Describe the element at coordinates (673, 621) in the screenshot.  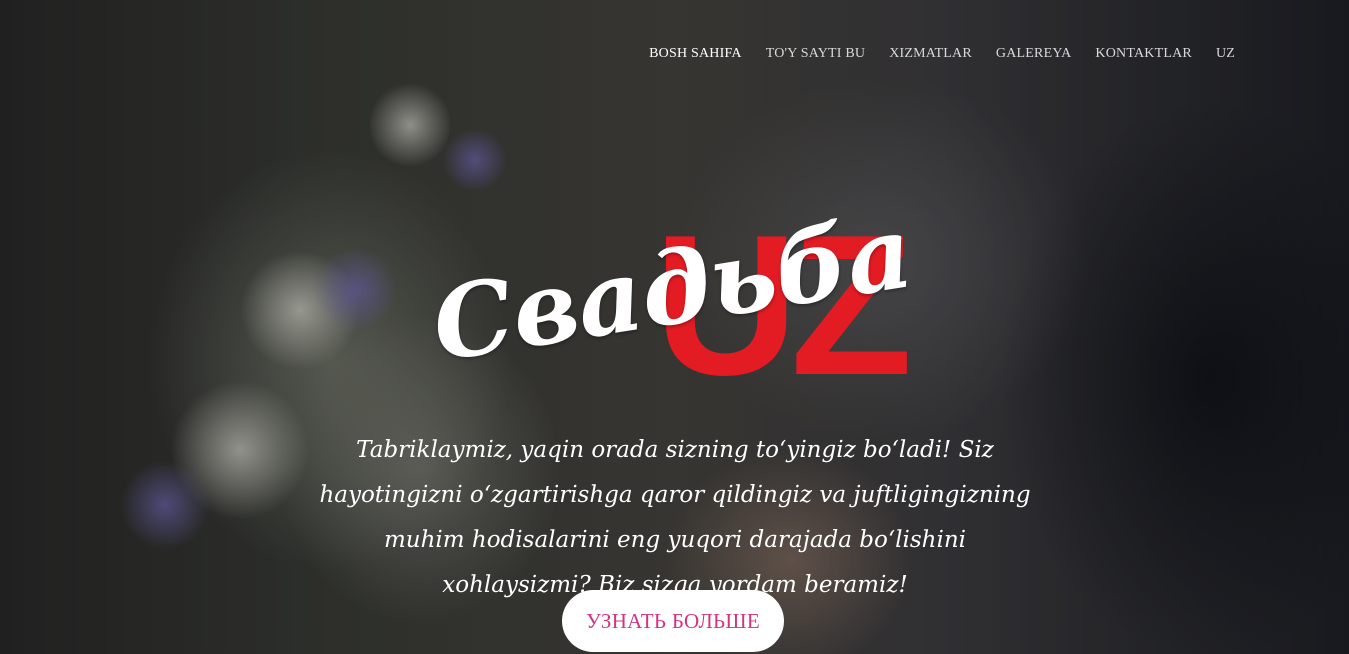
I see `learn-more-button: УЗНАТЬ БОЛЬШЕ` at that location.